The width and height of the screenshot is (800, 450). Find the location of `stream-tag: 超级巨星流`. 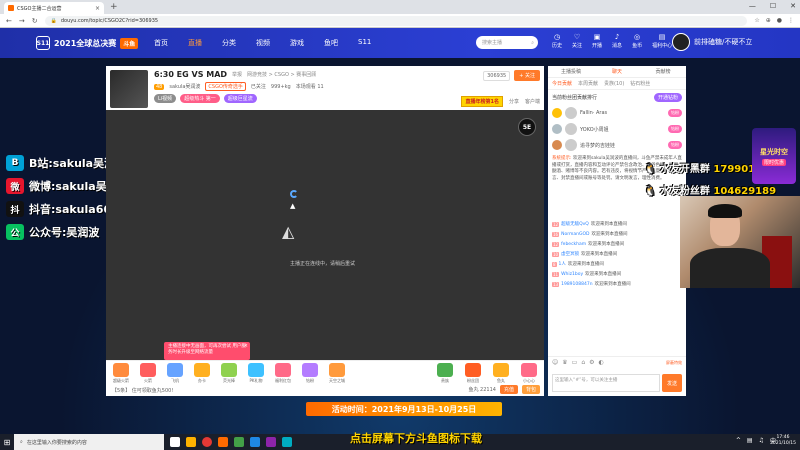

stream-tag: 超级巨星流 is located at coordinates (240, 98).